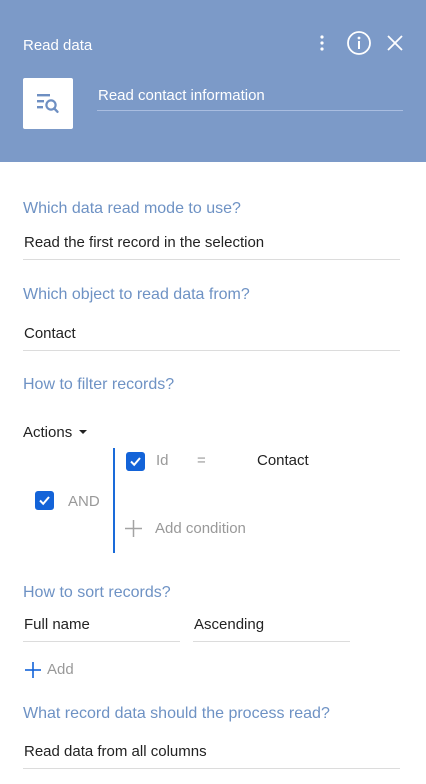  Describe the element at coordinates (211, 338) in the screenshot. I see `object-field: Contact` at that location.